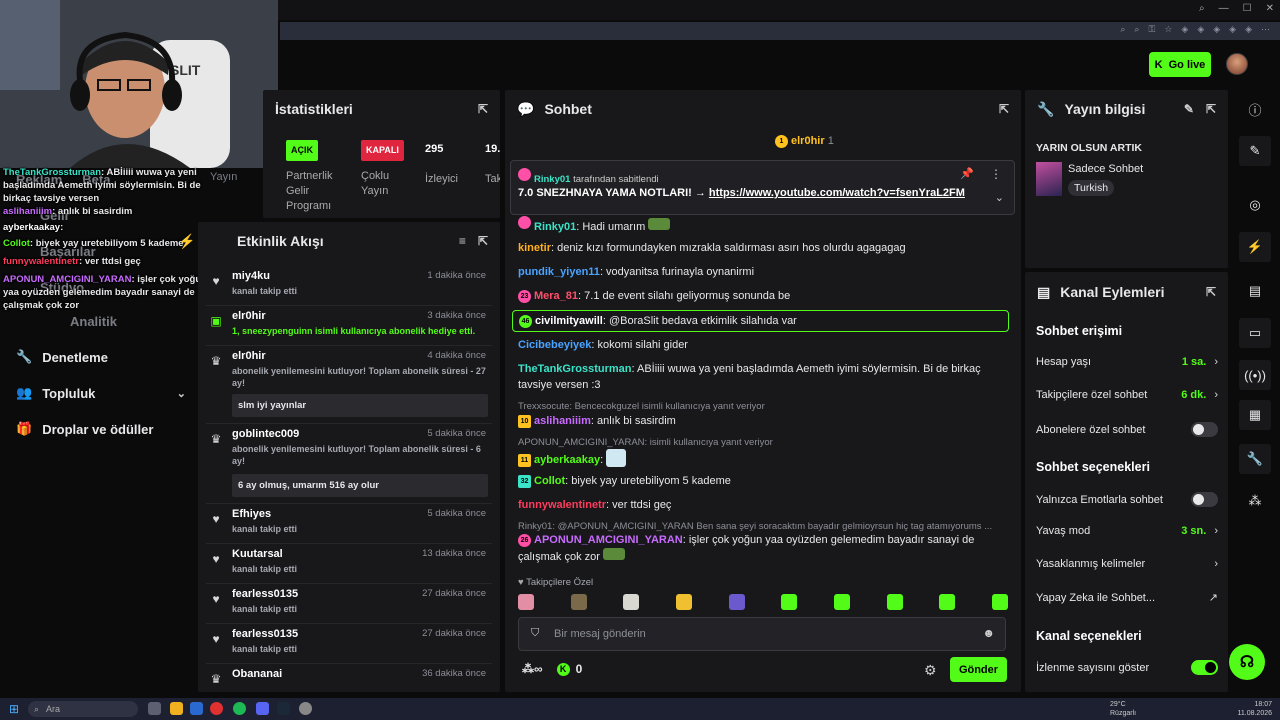  I want to click on kick-coin-icon: K, so click(563, 669).